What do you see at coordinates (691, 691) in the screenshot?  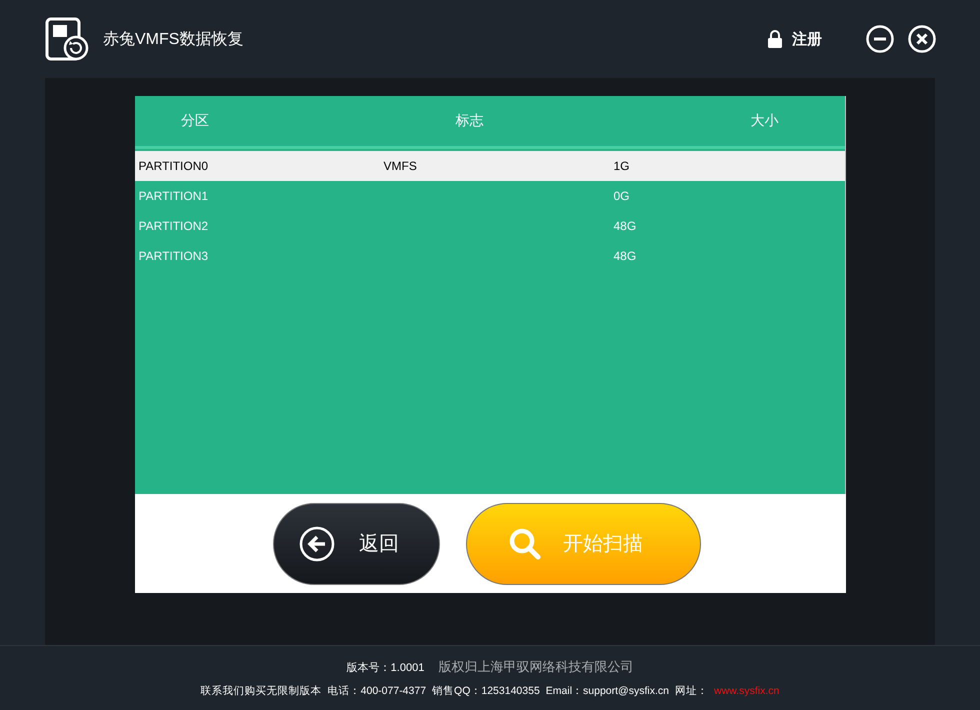 I see `website-label: 网址：` at bounding box center [691, 691].